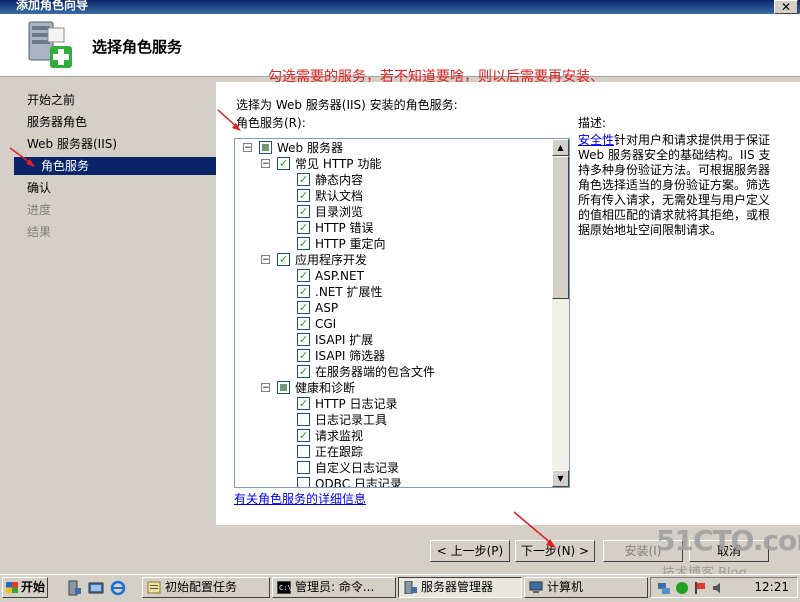 The width and height of the screenshot is (800, 602). I want to click on nav-item-web-server-iis: Web 服务器(IIS), so click(72, 144).